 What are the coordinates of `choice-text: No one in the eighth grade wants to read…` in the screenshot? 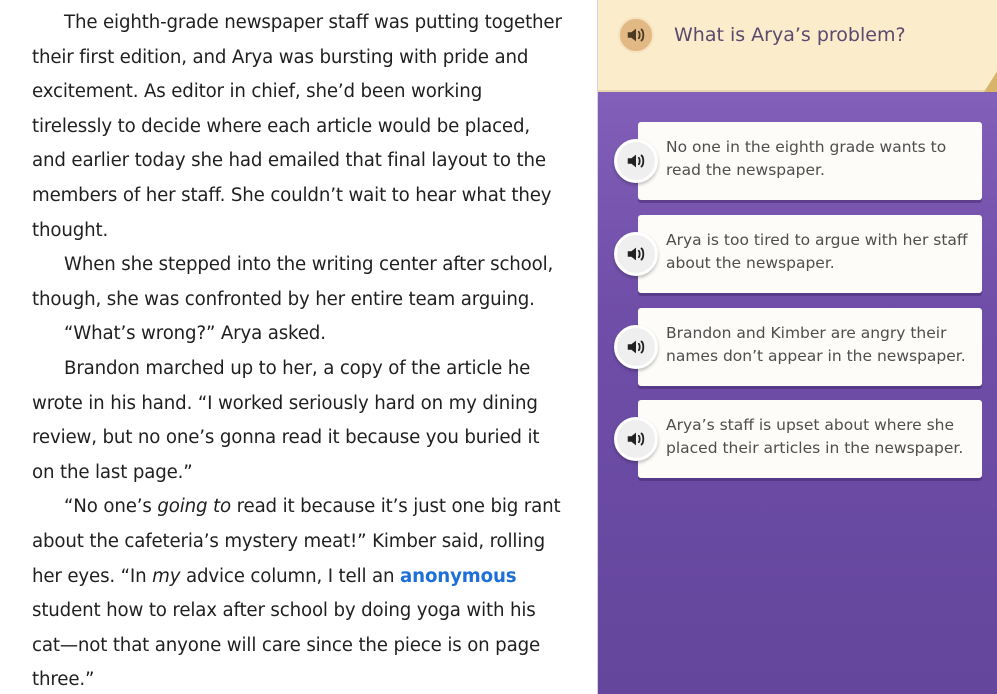 It's located at (806, 158).